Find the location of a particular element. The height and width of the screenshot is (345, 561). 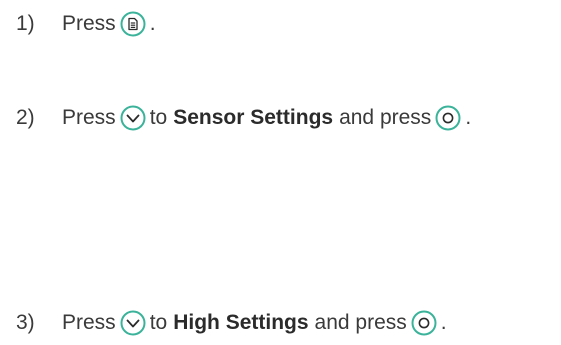

step-number: 2) is located at coordinates (25, 117).